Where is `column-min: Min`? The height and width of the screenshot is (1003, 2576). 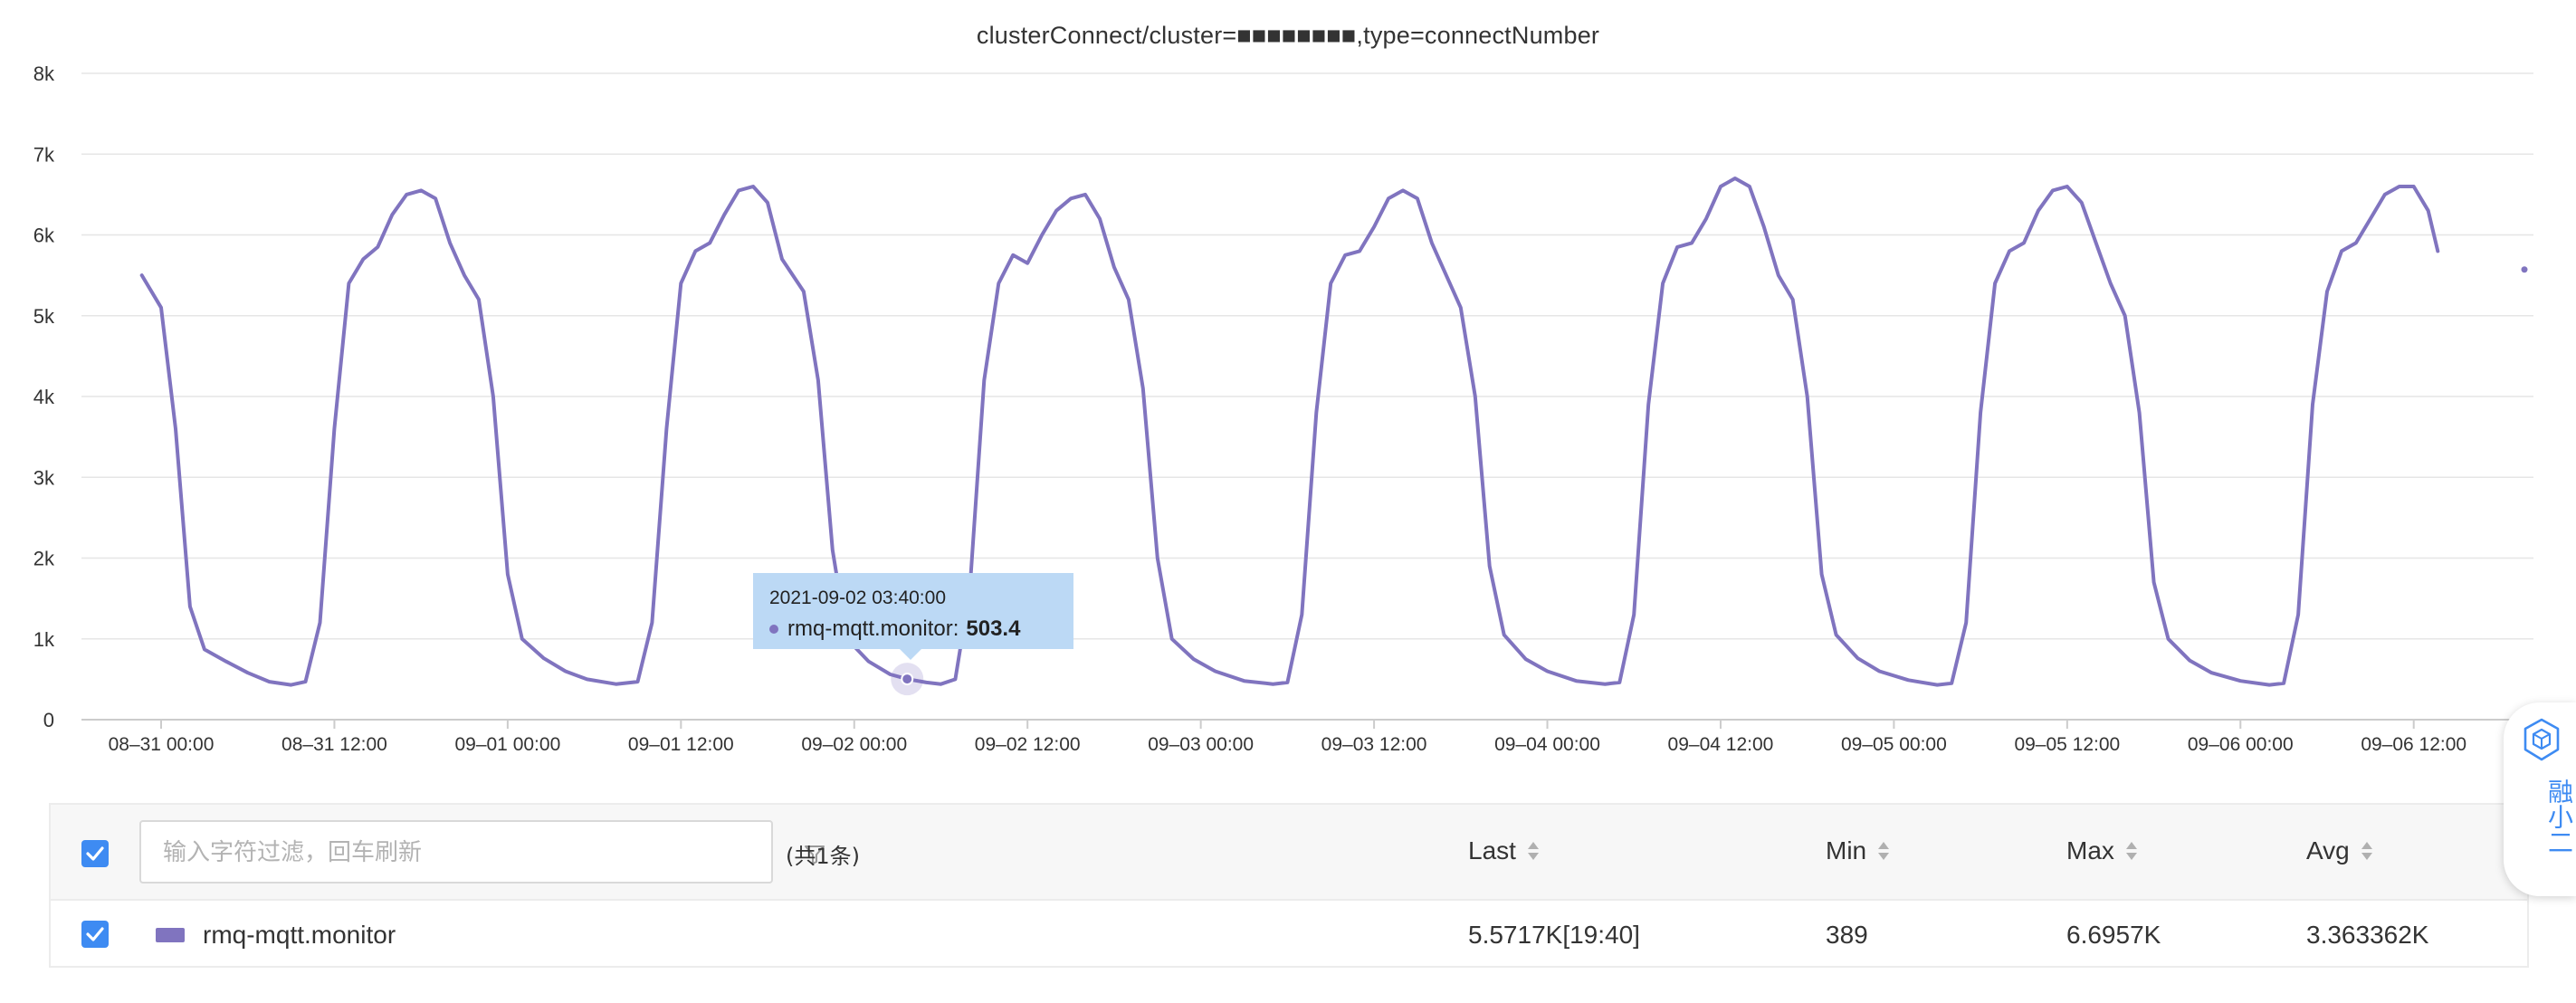 column-min: Min is located at coordinates (1858, 850).